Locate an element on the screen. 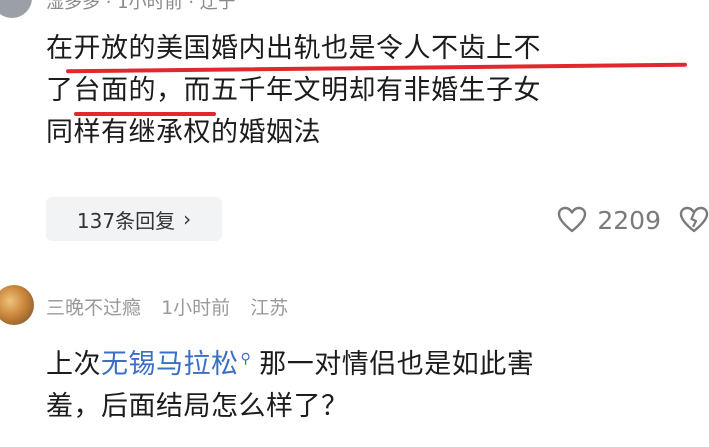 This screenshot has height=447, width=709. like-count: 2209 is located at coordinates (629, 220).